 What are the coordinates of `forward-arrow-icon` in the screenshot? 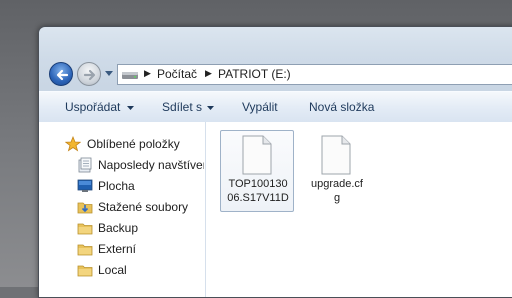 It's located at (89, 75).